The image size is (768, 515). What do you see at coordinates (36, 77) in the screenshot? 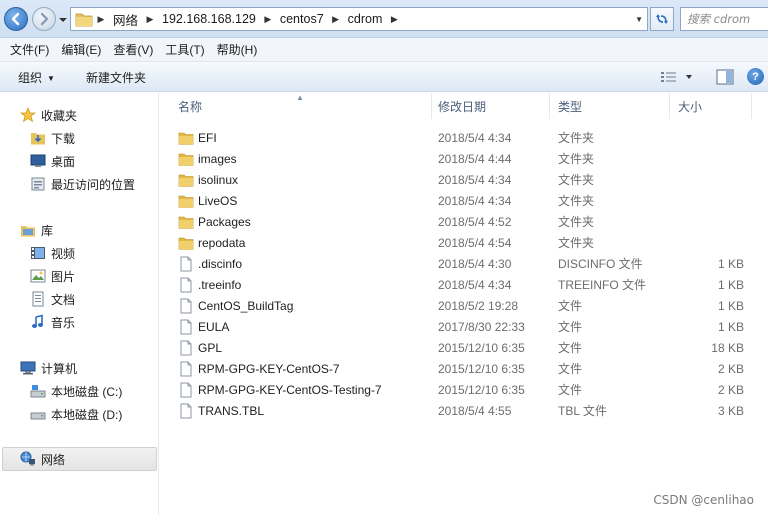
I see `organize-button: 组织 ▼` at bounding box center [36, 77].